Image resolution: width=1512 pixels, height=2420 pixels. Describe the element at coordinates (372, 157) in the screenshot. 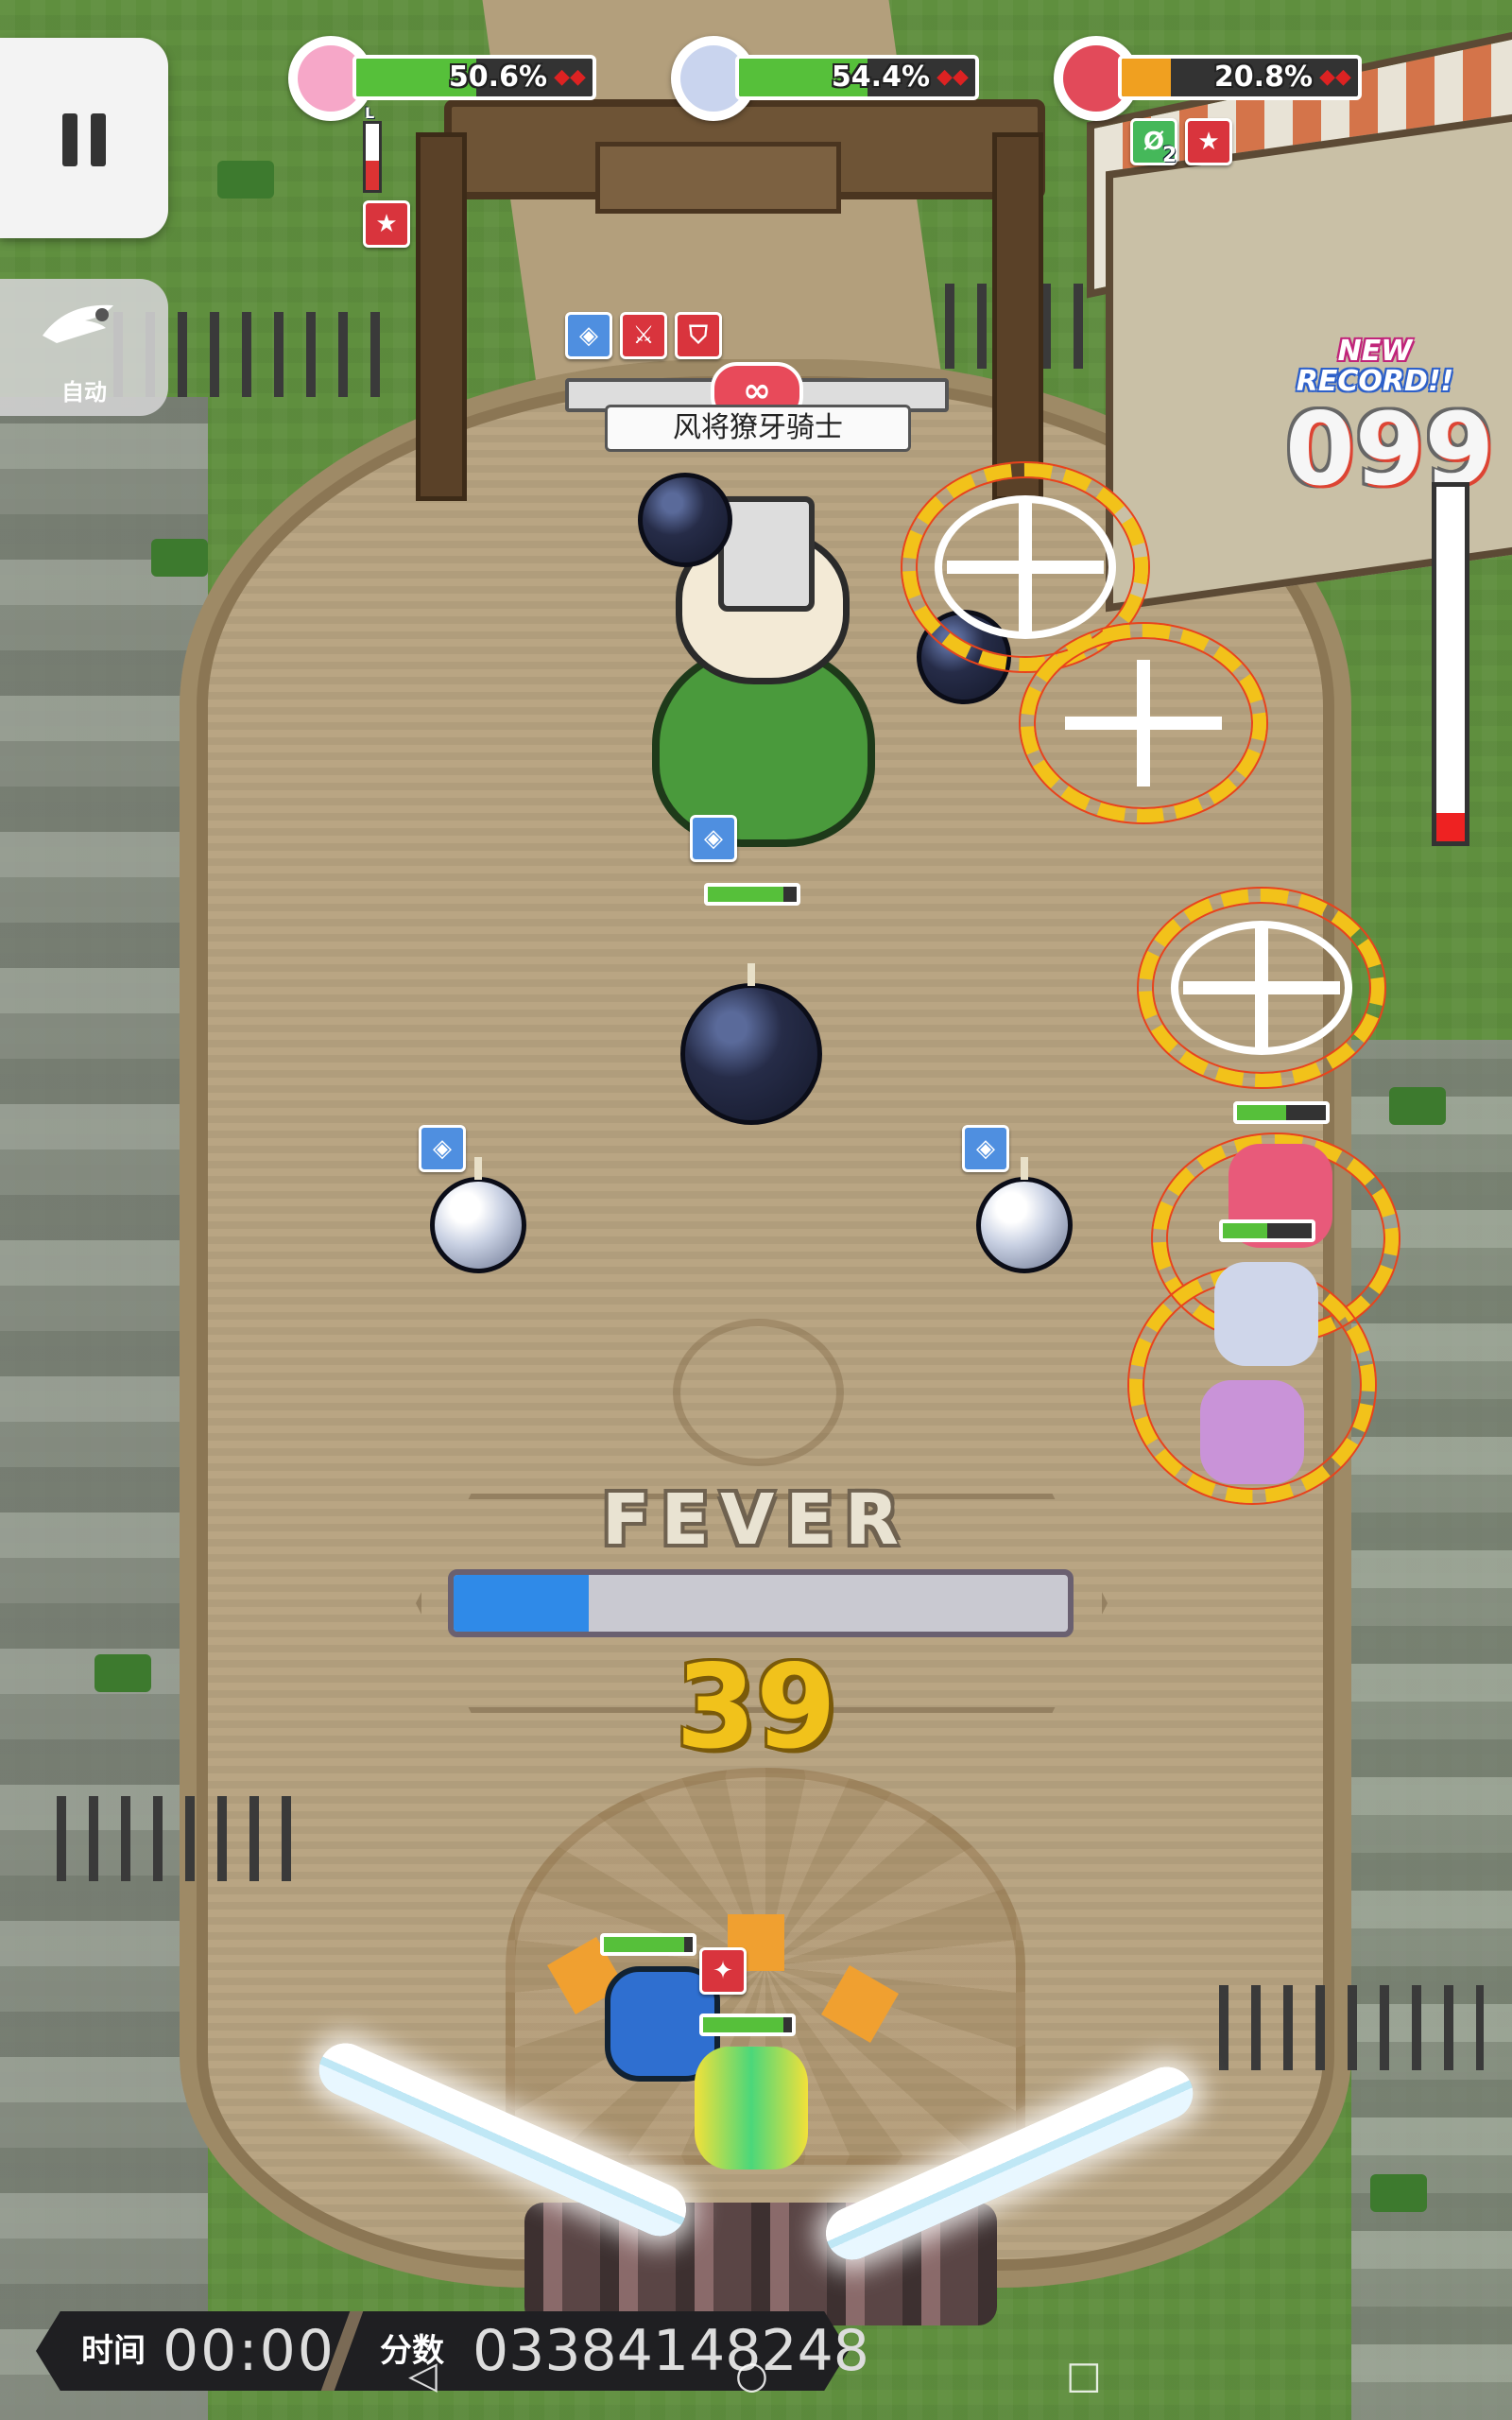

I see `skill-gauge` at that location.